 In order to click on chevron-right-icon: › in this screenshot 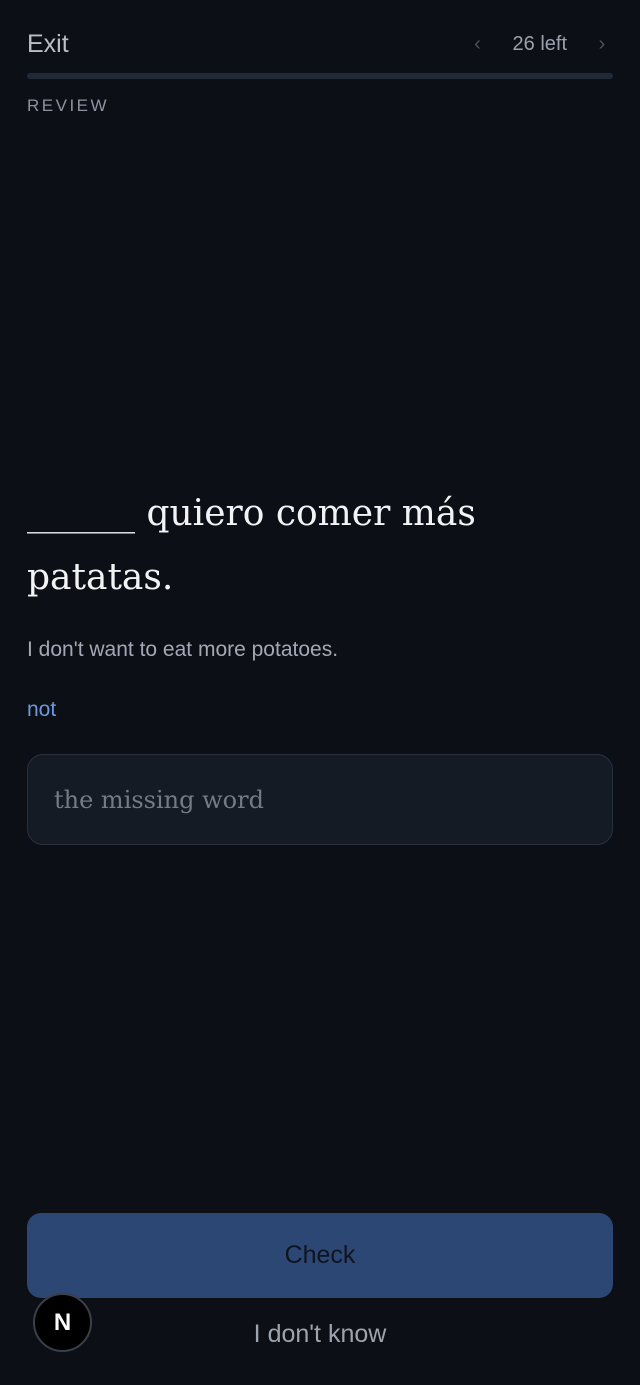, I will do `click(602, 44)`.